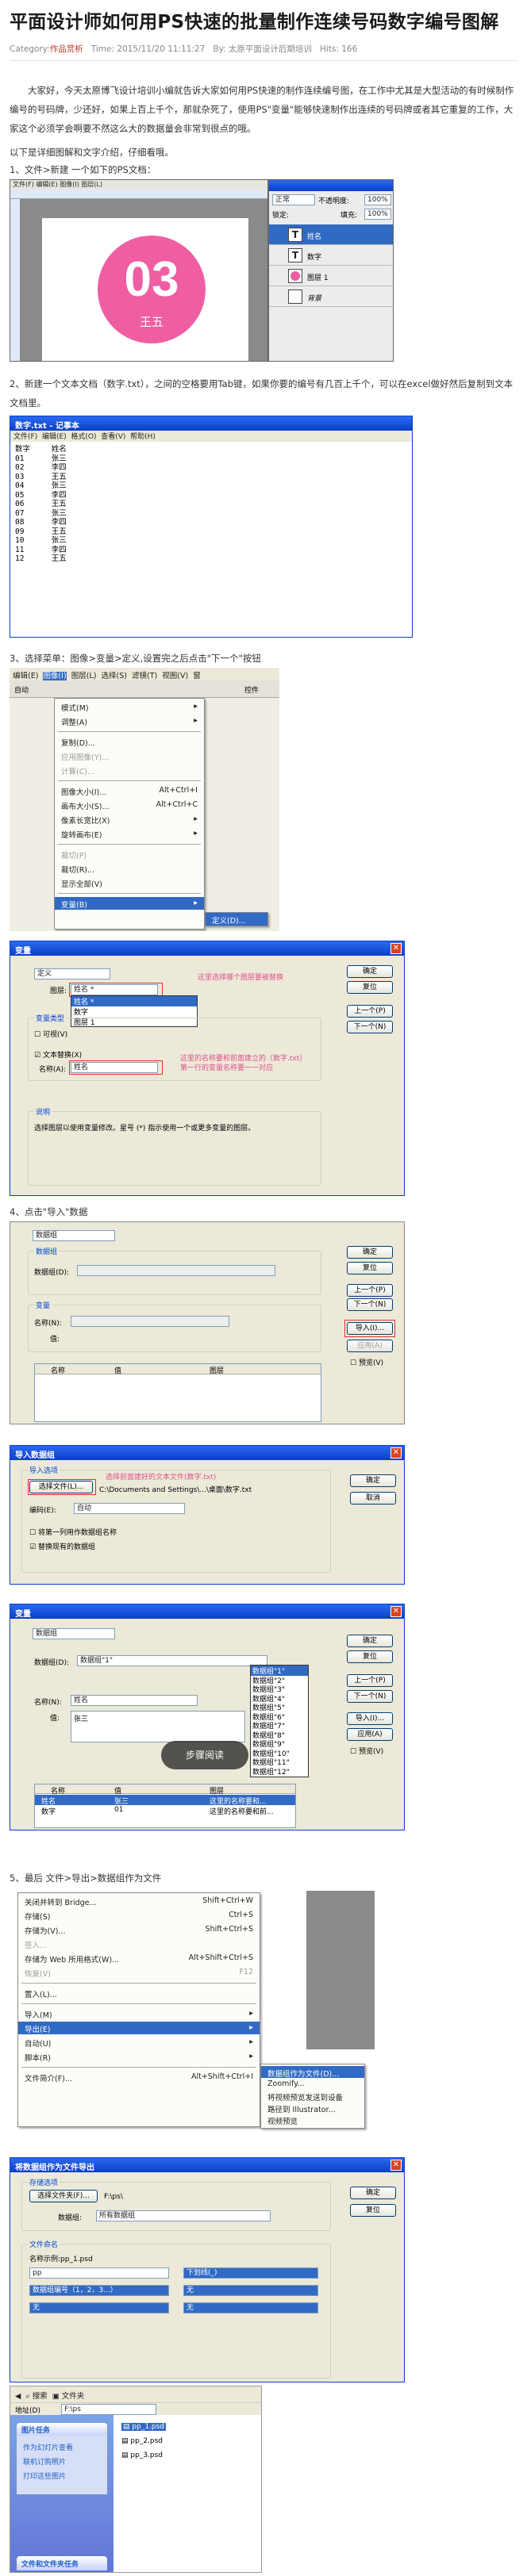 The height and width of the screenshot is (2576, 527). What do you see at coordinates (143, 437) in the screenshot?
I see `notepad-menu-help: 帮助(H)` at bounding box center [143, 437].